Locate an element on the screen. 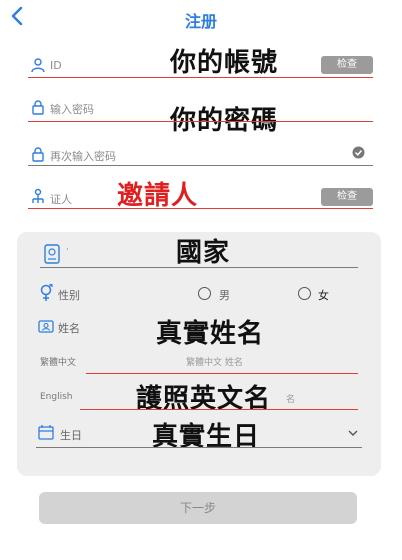  user-icon is located at coordinates (38, 65).